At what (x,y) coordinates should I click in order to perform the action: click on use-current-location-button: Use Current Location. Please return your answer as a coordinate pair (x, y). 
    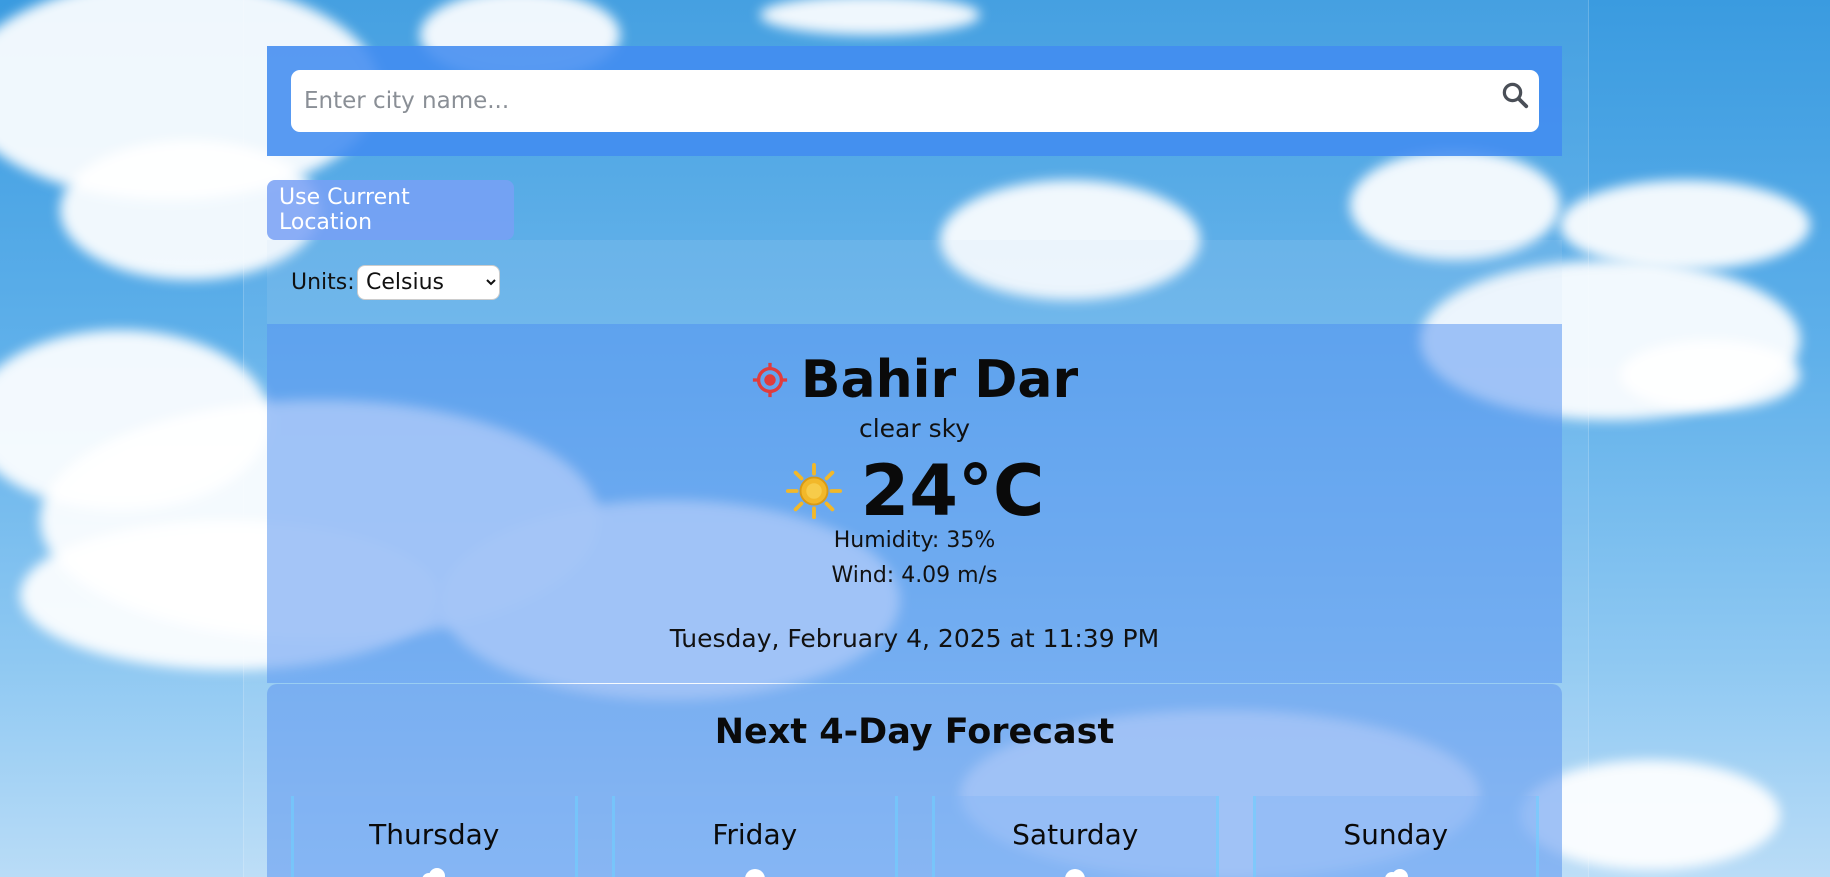
    Looking at the image, I should click on (390, 210).